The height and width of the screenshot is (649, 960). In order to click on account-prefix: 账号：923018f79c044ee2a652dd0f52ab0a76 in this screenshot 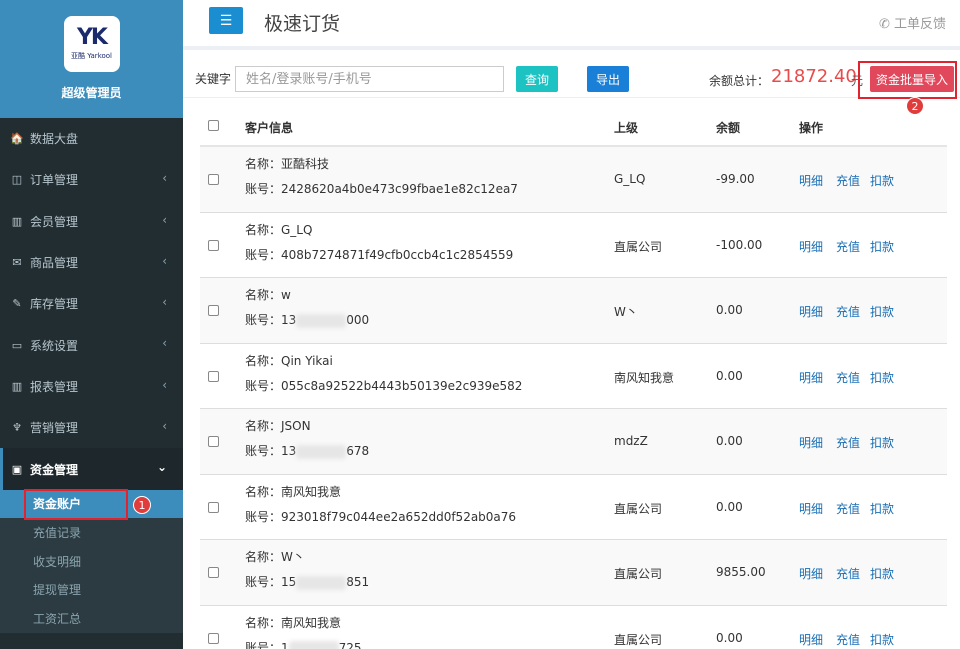, I will do `click(381, 516)`.